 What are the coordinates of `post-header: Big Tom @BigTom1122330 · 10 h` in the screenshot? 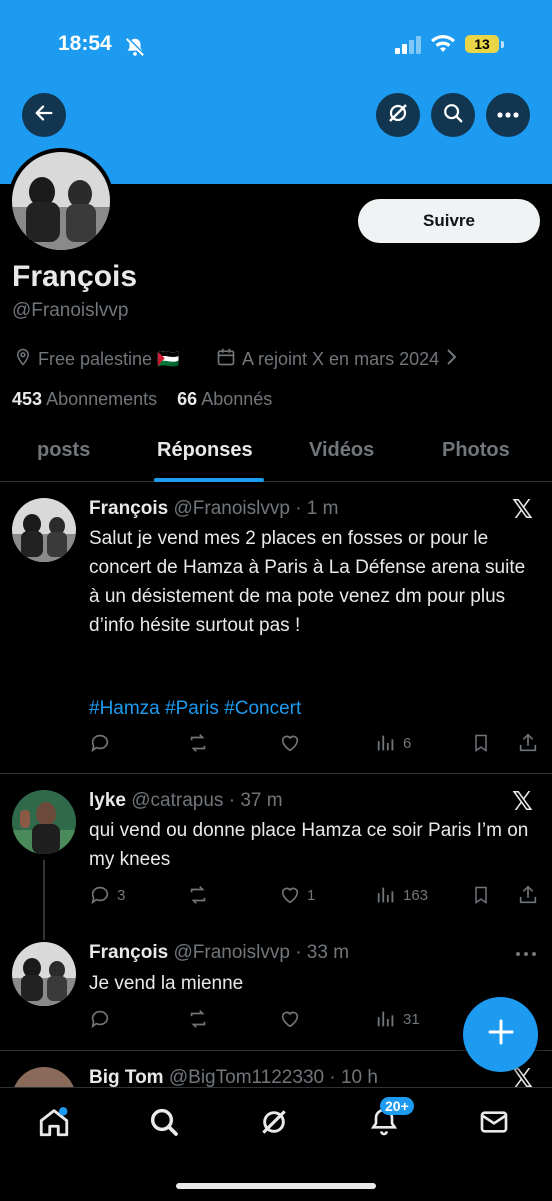 It's located at (233, 1077).